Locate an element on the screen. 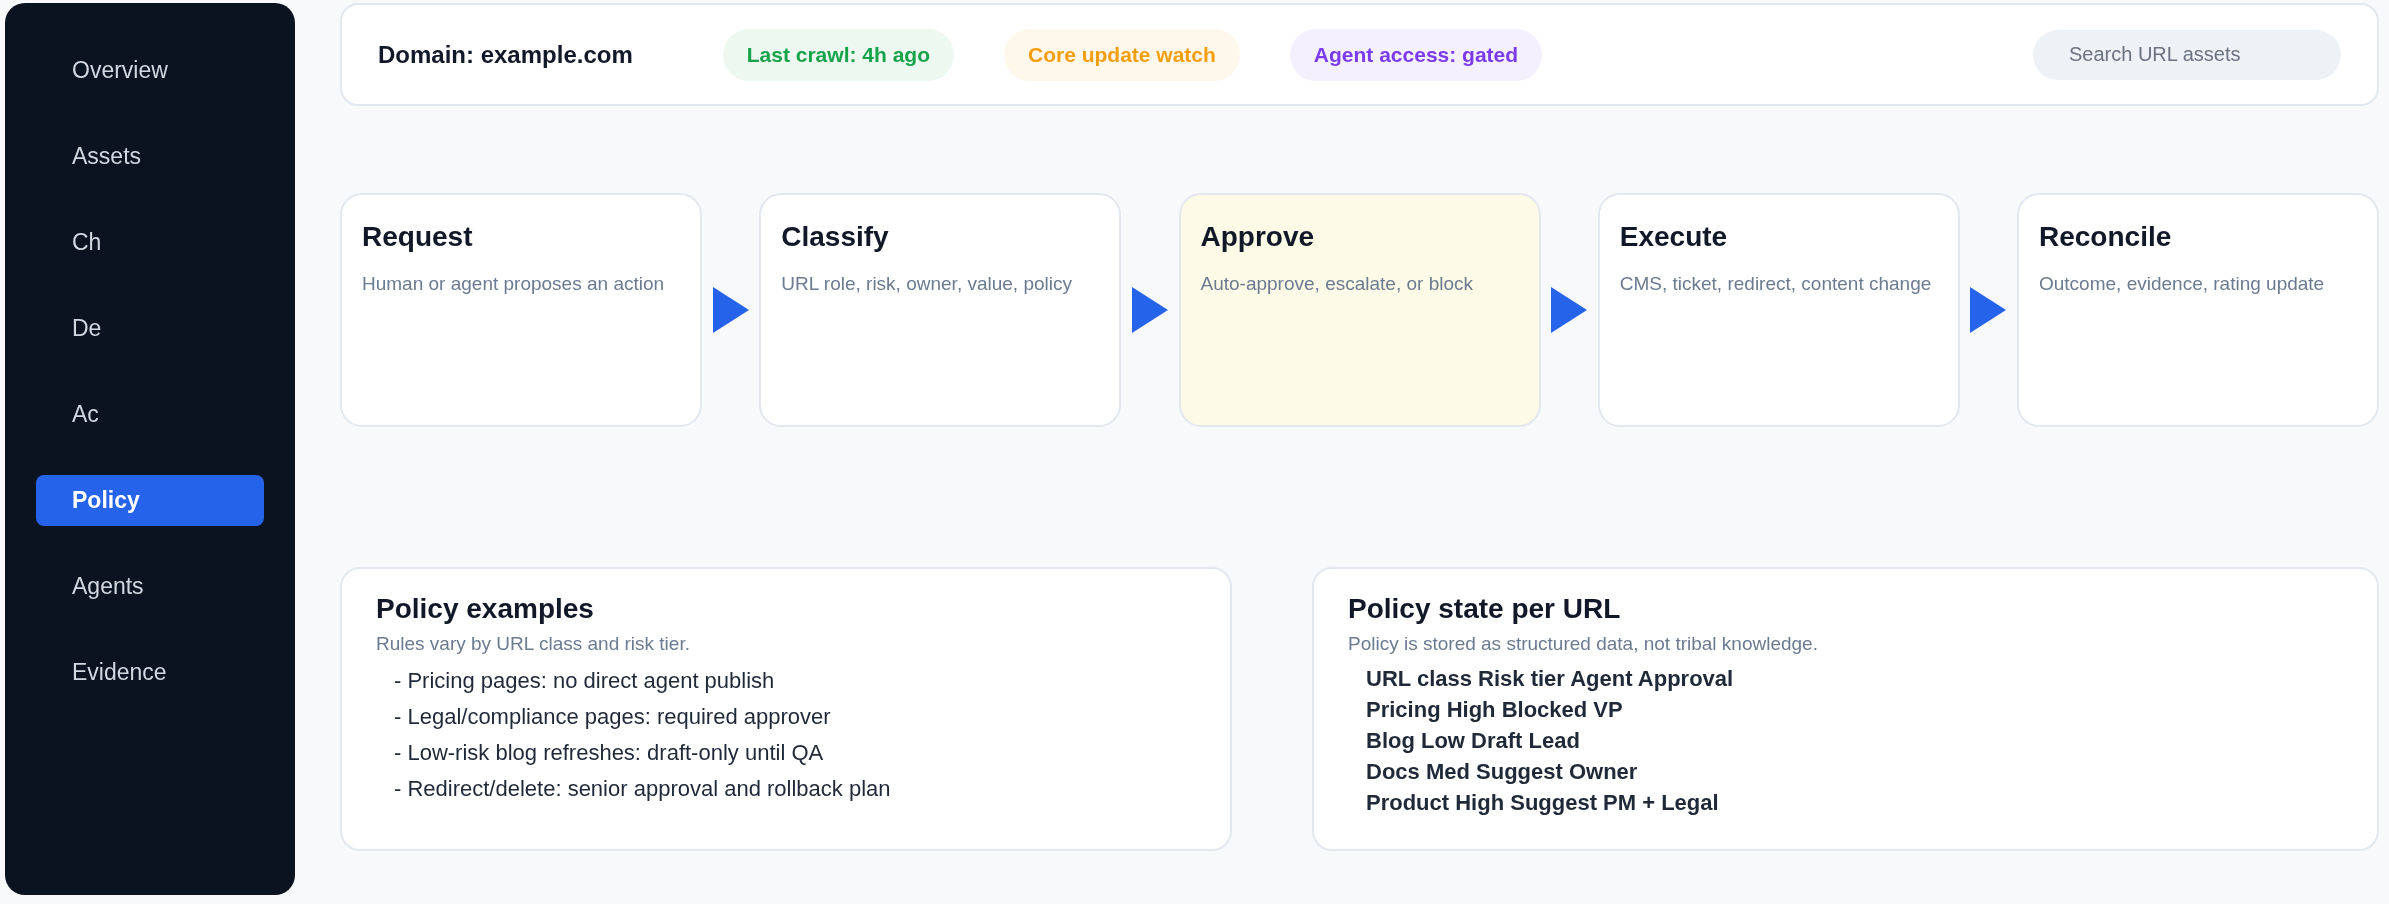  policy-example: - Low-risk blog refreshes: draft-only until QA is located at coordinates (609, 753).